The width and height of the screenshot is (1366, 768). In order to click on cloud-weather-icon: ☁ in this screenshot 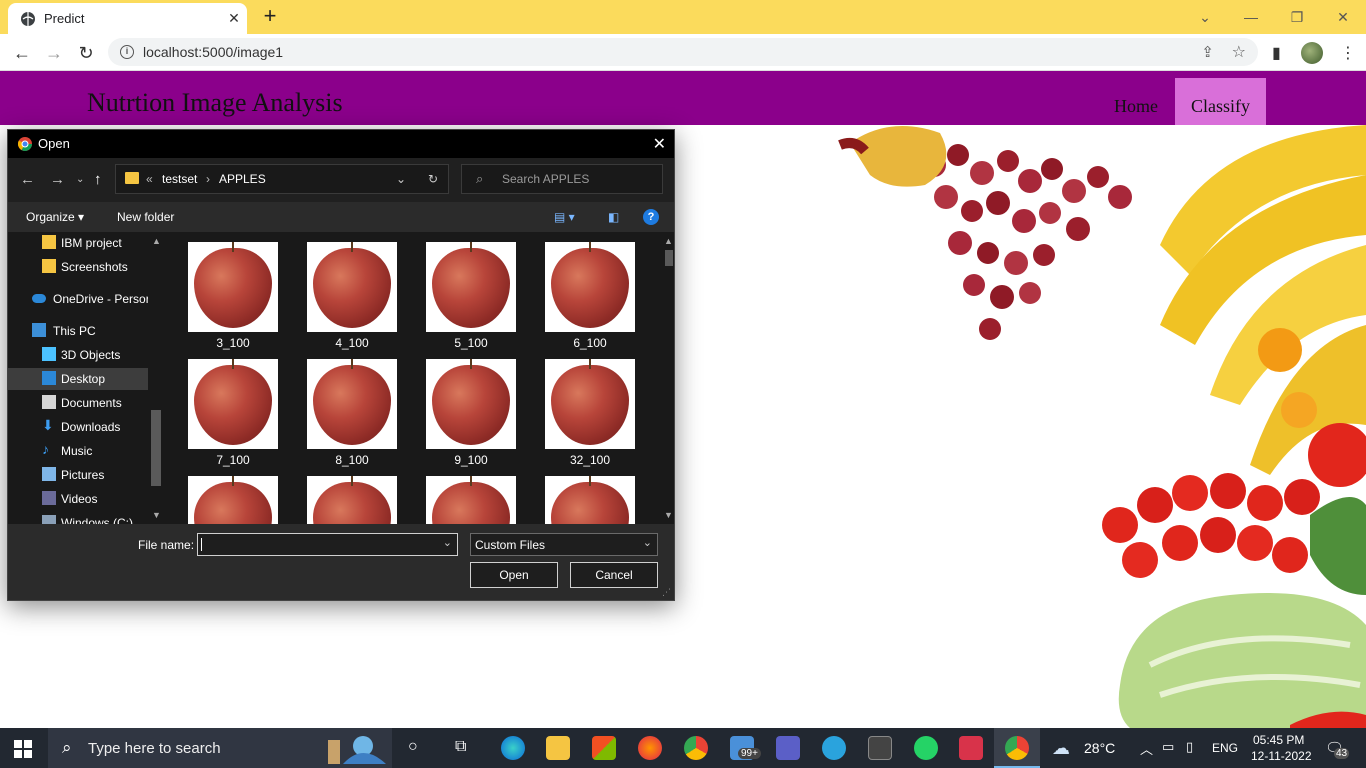, I will do `click(1061, 748)`.